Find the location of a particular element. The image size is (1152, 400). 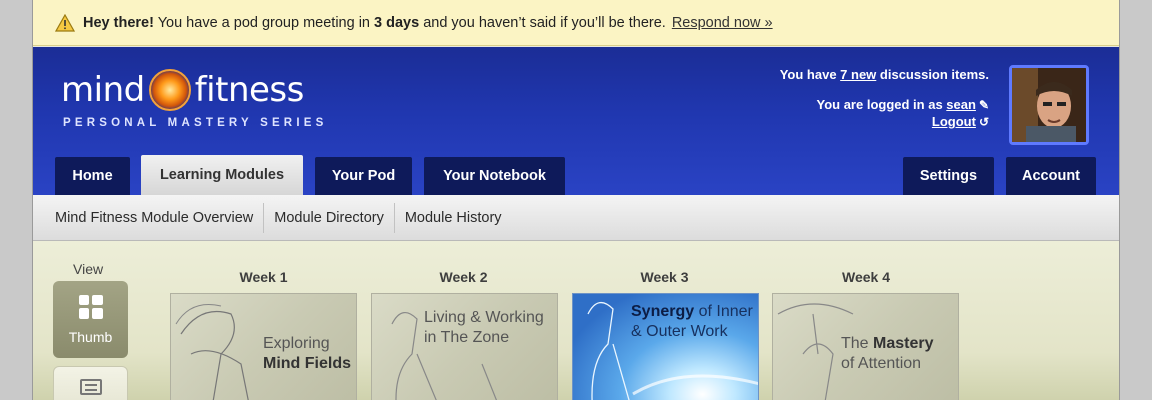

module-title-bold: Mastery is located at coordinates (903, 343).